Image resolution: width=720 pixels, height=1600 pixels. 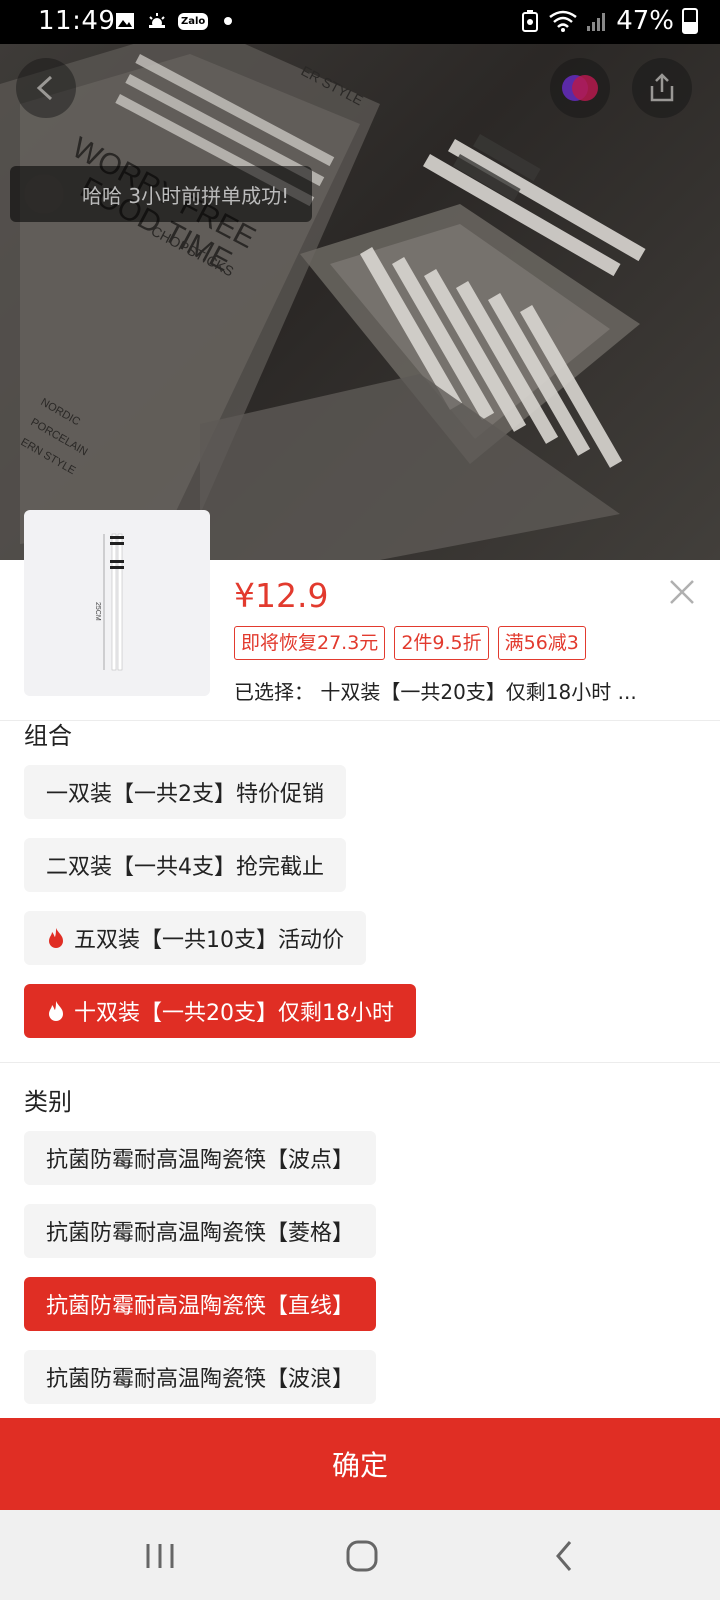 I want to click on category-option-label: 抗菌防霉耐高温陶瓷筷【直线】, so click(x=200, y=1306).